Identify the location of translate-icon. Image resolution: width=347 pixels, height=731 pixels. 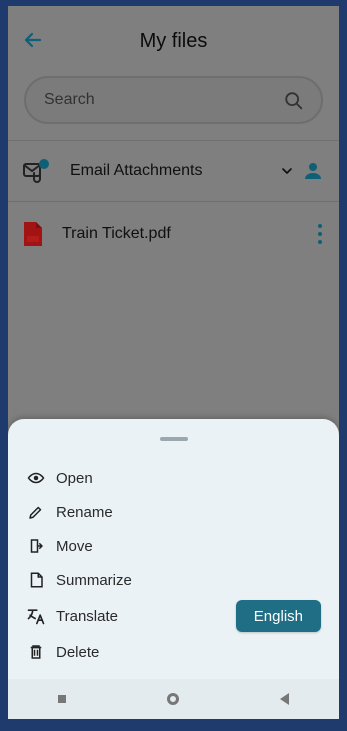
(36, 616).